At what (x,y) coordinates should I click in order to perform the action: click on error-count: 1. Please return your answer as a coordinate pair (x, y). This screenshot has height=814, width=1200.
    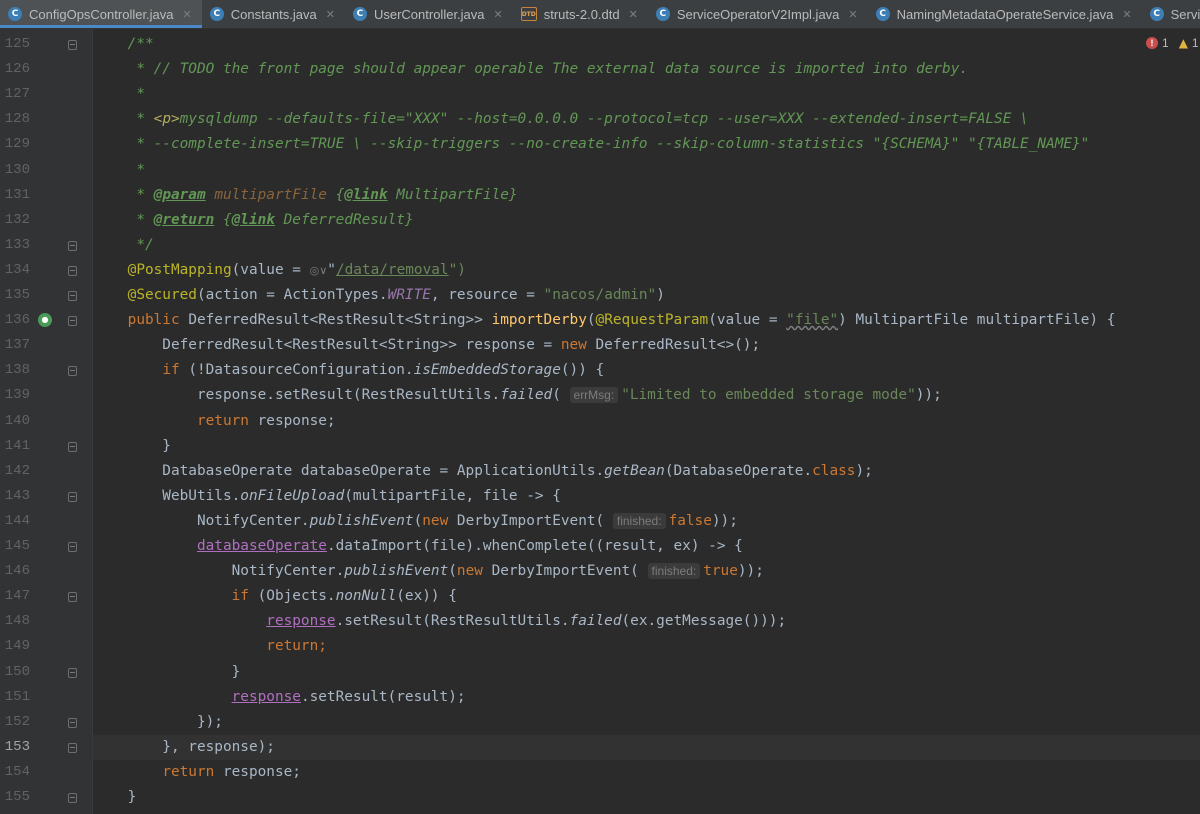
    Looking at the image, I should click on (1165, 43).